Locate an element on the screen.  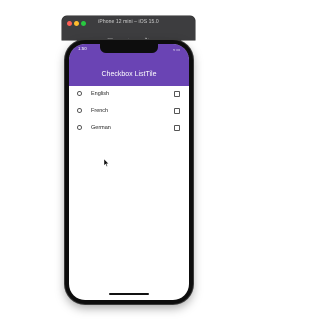
home-indicator is located at coordinates (129, 294).